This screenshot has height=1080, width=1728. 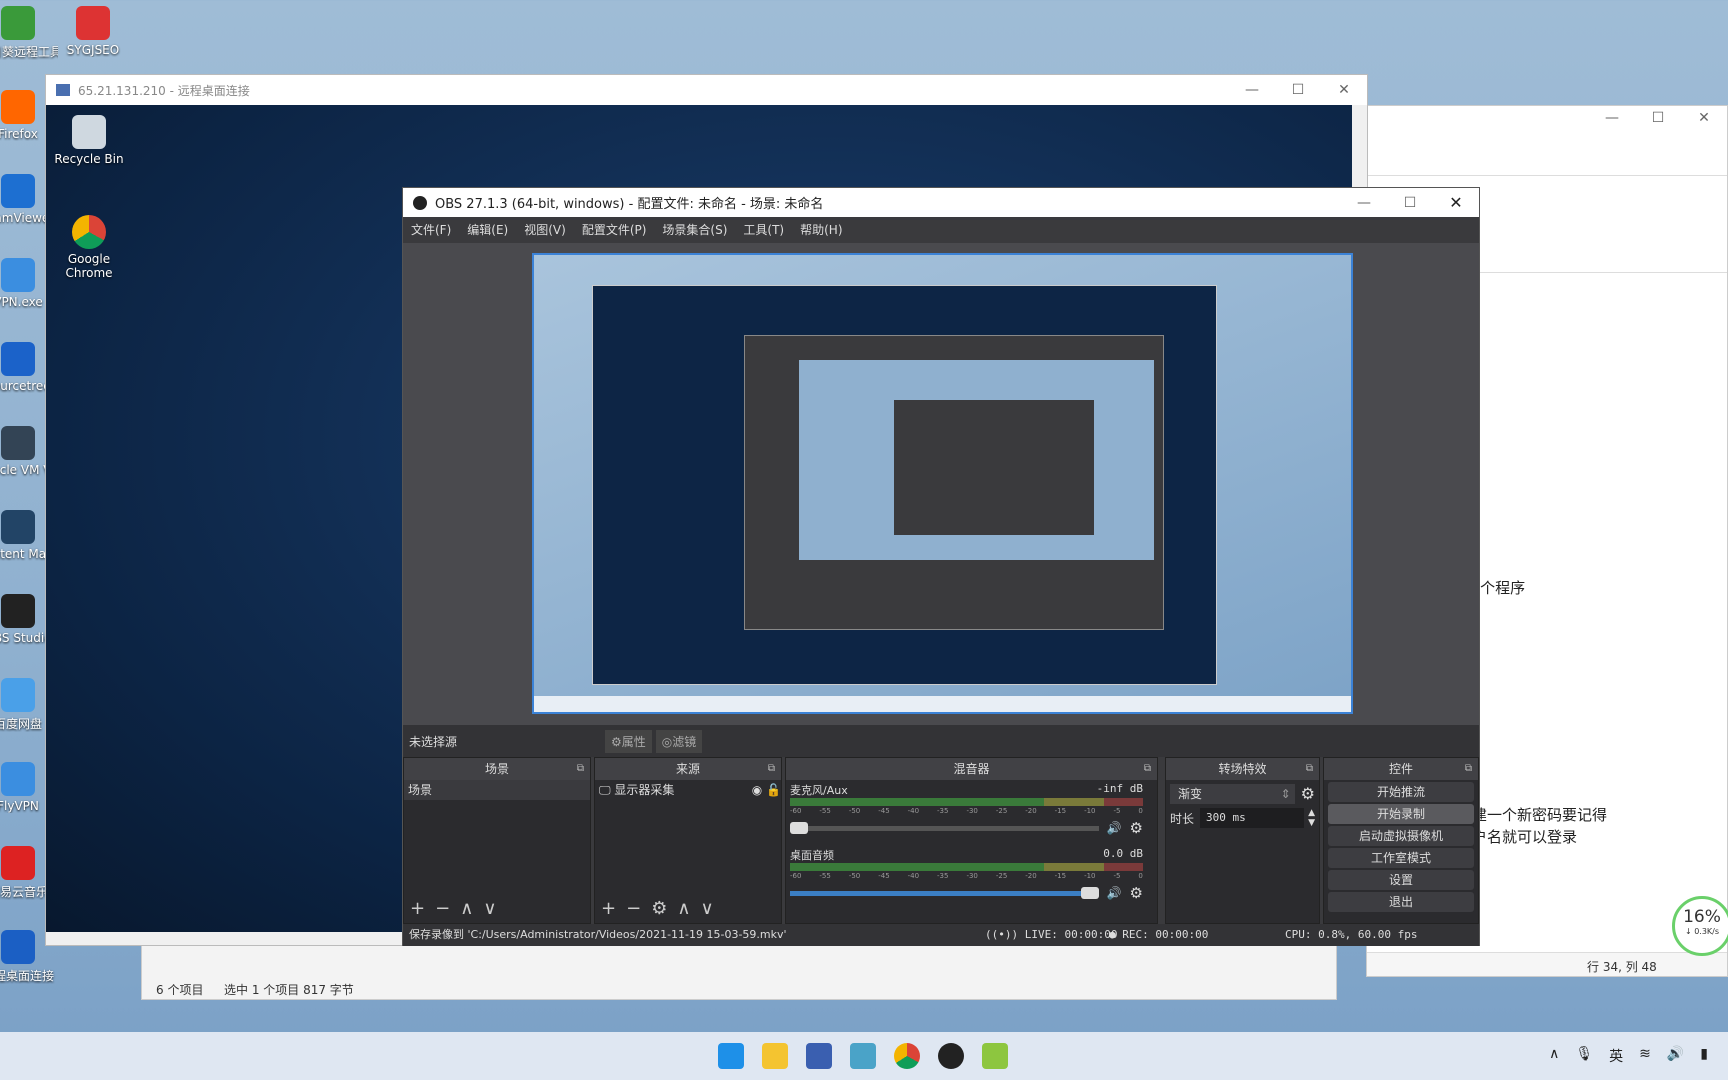 What do you see at coordinates (1401, 858) in the screenshot?
I see `control-button: 工作室模式` at bounding box center [1401, 858].